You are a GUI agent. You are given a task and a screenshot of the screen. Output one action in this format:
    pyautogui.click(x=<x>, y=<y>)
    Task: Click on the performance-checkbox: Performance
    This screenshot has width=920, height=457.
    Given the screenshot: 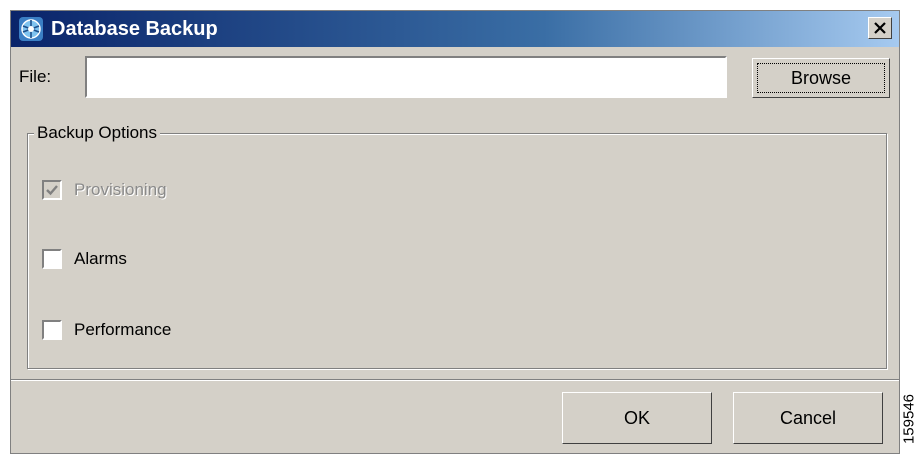 What is the action you would take?
    pyautogui.click(x=106, y=330)
    